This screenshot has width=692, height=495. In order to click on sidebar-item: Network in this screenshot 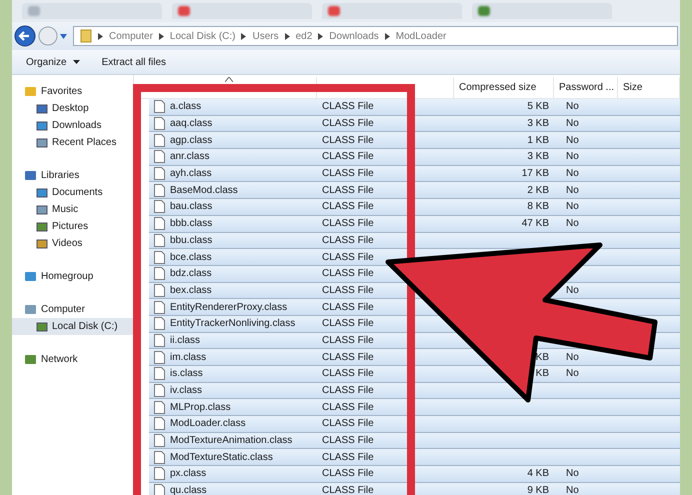, I will do `click(72, 359)`.